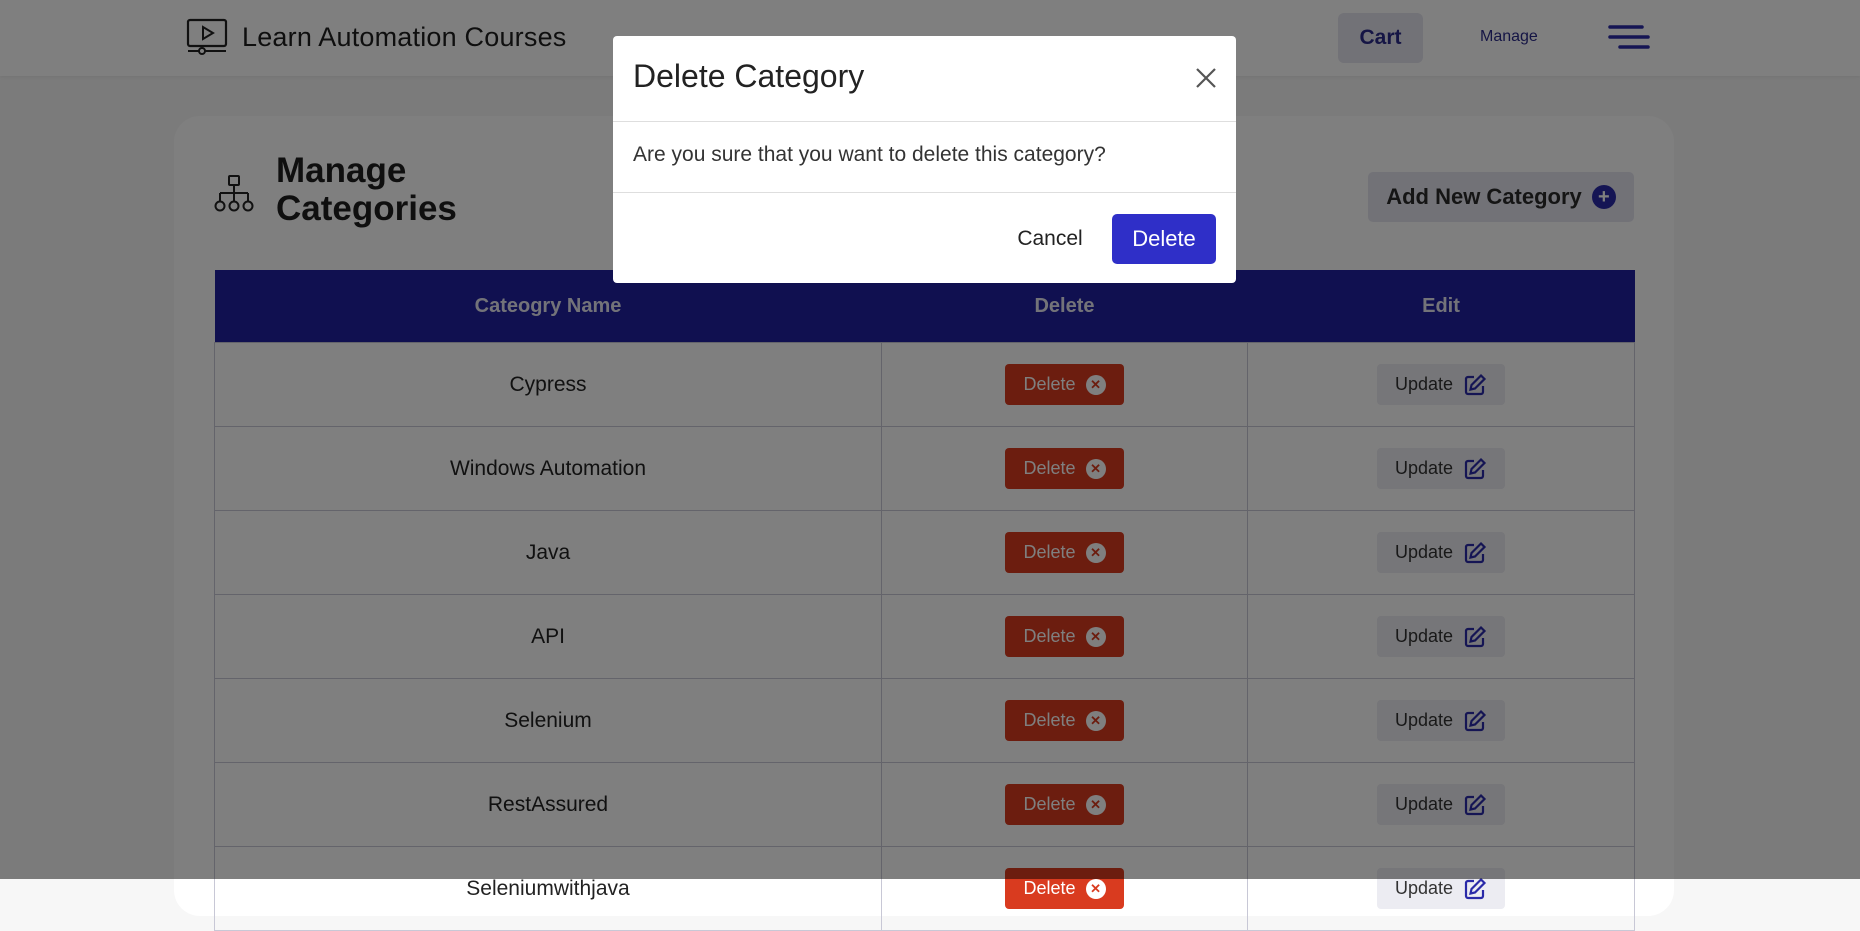  Describe the element at coordinates (1050, 239) in the screenshot. I see `cancel-button: Cancel` at that location.